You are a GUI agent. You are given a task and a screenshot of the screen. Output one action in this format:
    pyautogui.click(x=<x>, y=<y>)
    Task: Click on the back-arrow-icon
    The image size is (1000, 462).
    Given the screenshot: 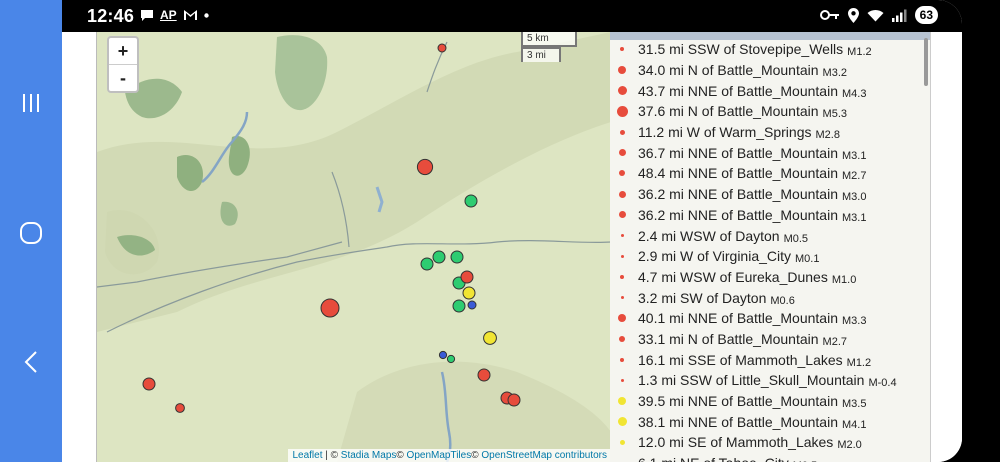 What is the action you would take?
    pyautogui.click(x=30, y=362)
    